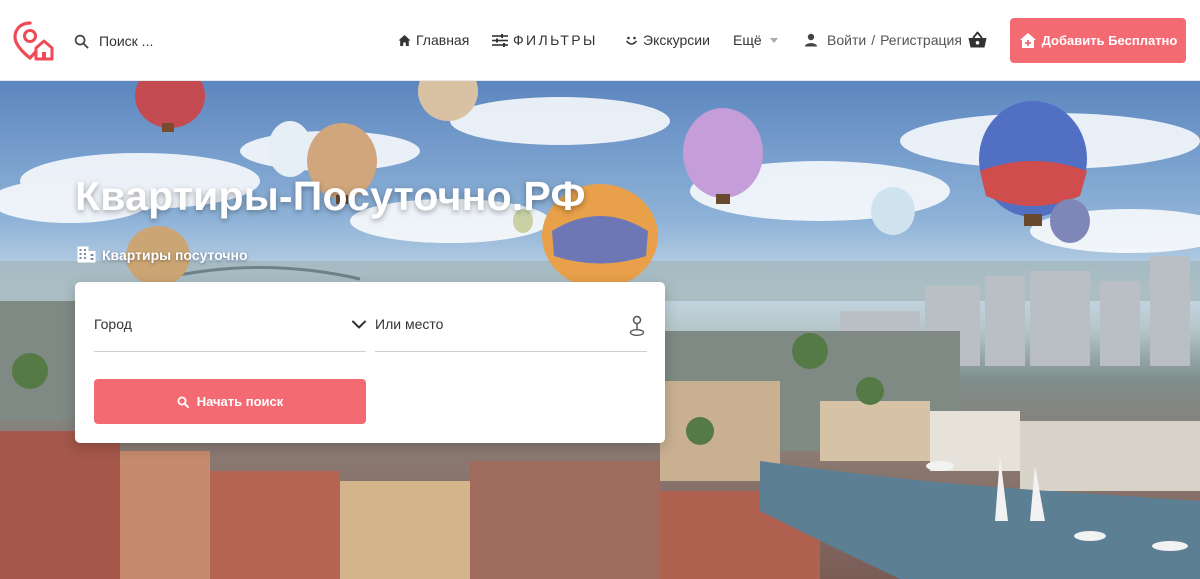 Image resolution: width=1200 pixels, height=579 pixels. What do you see at coordinates (240, 401) in the screenshot?
I see `start-search-button-label: Начать поиск` at bounding box center [240, 401].